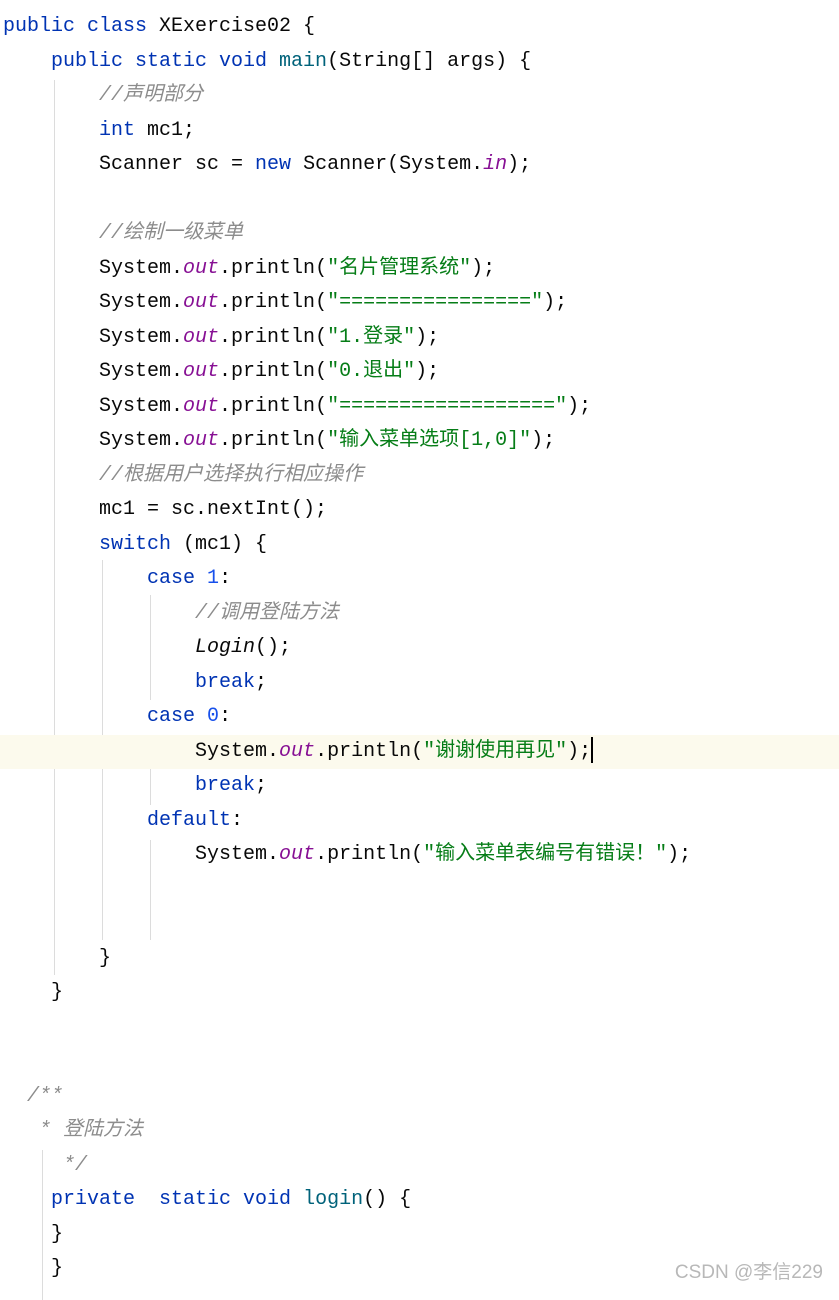 This screenshot has height=1300, width=839. Describe the element at coordinates (123, 233) in the screenshot. I see `code-token-com: //绘制一级菜单` at that location.